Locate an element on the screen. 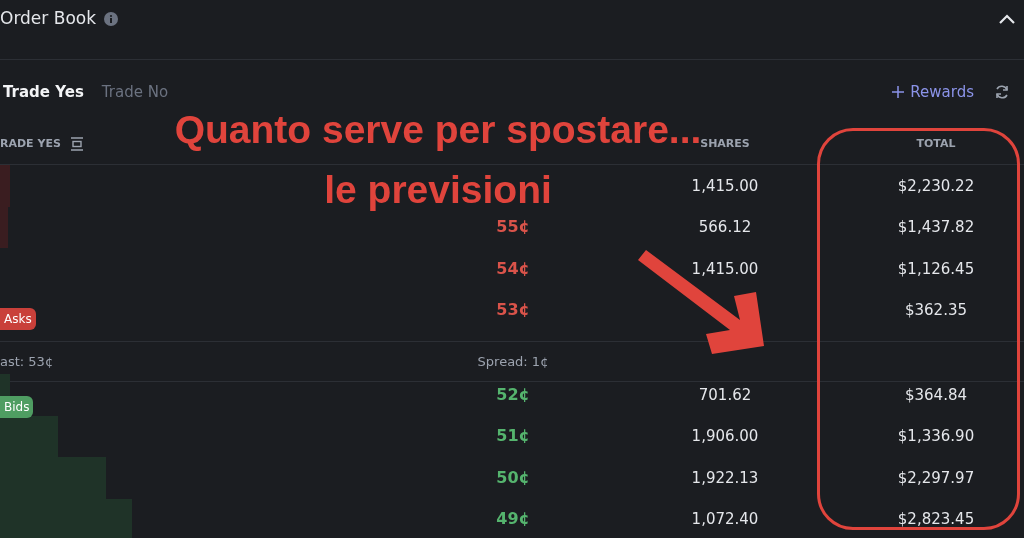  total-cell-text: $1,336.90 is located at coordinates (936, 436).